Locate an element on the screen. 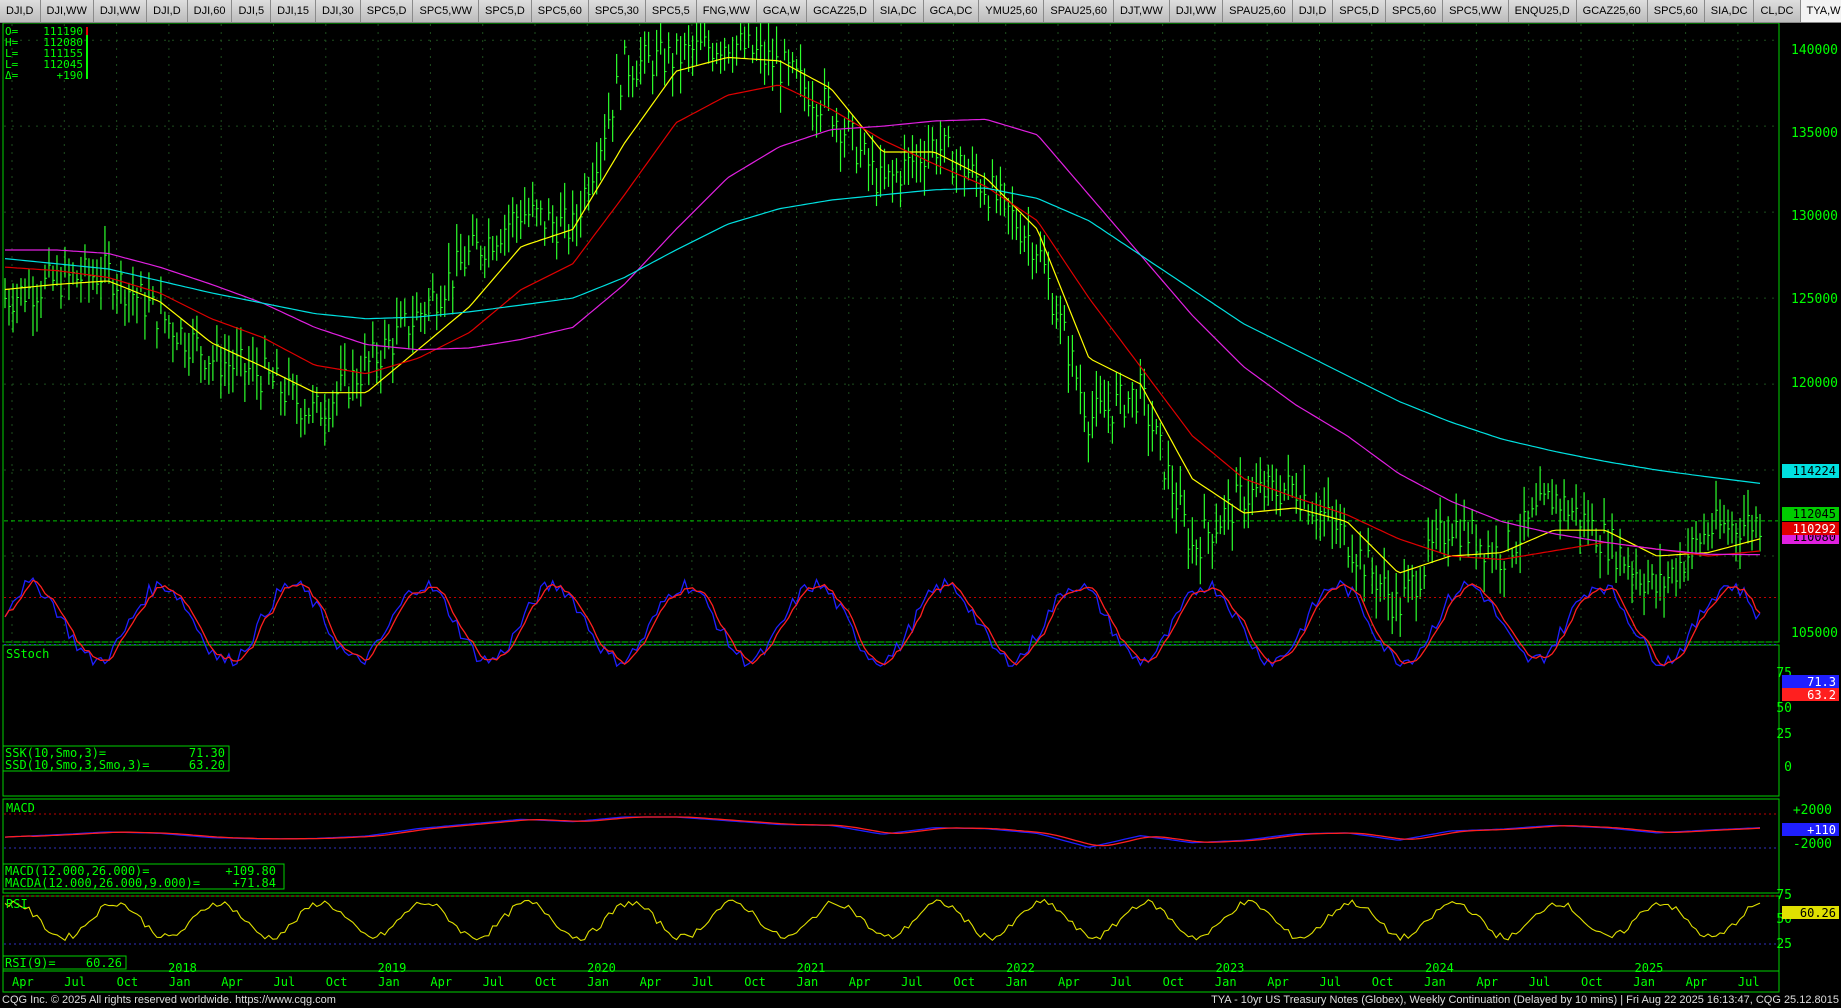  rsi-axis-label: 25 is located at coordinates (1784, 944).